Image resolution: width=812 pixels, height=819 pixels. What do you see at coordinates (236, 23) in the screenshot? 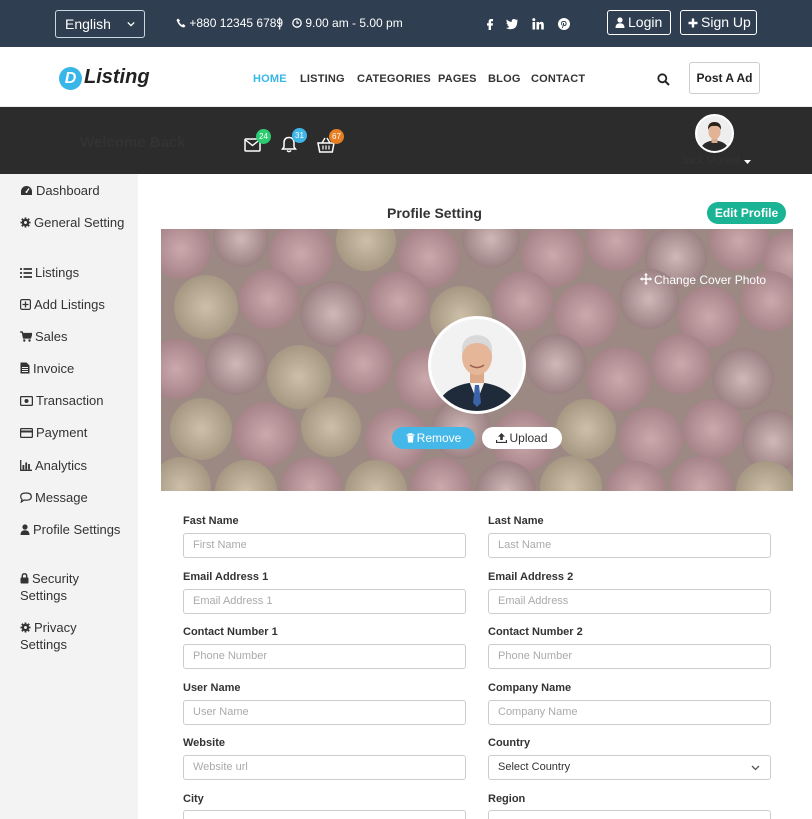
I see `phone-text: +880 12345 6789` at bounding box center [236, 23].